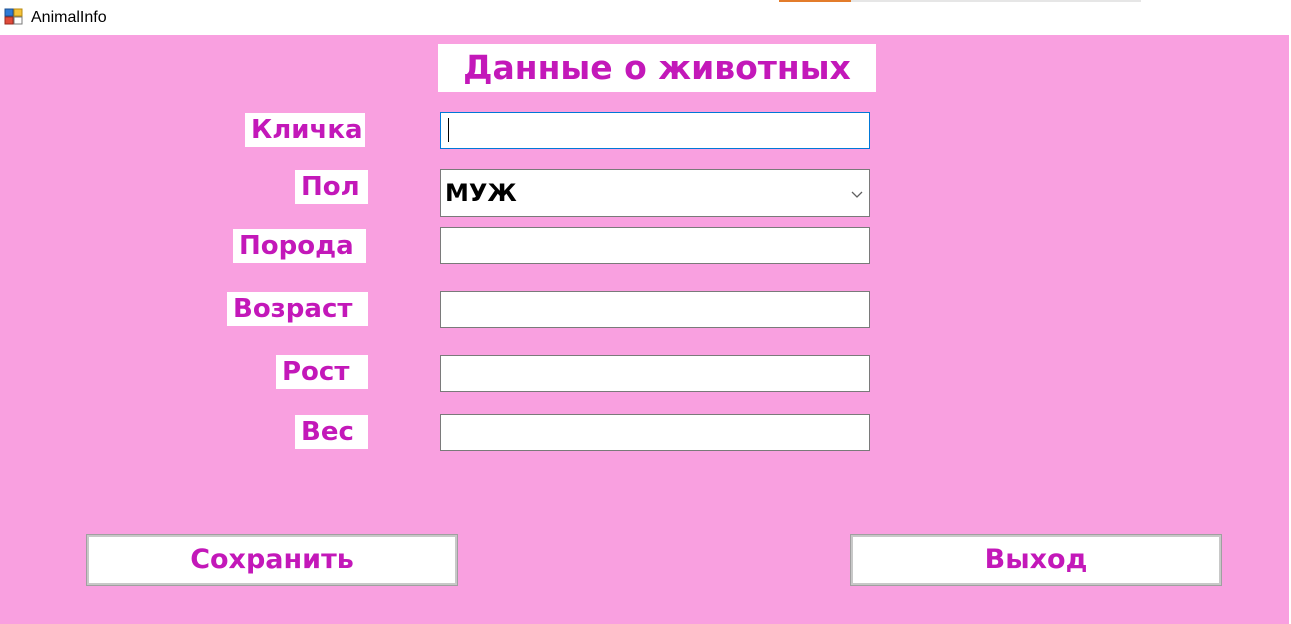  I want to click on chevron-down-icon, so click(857, 193).